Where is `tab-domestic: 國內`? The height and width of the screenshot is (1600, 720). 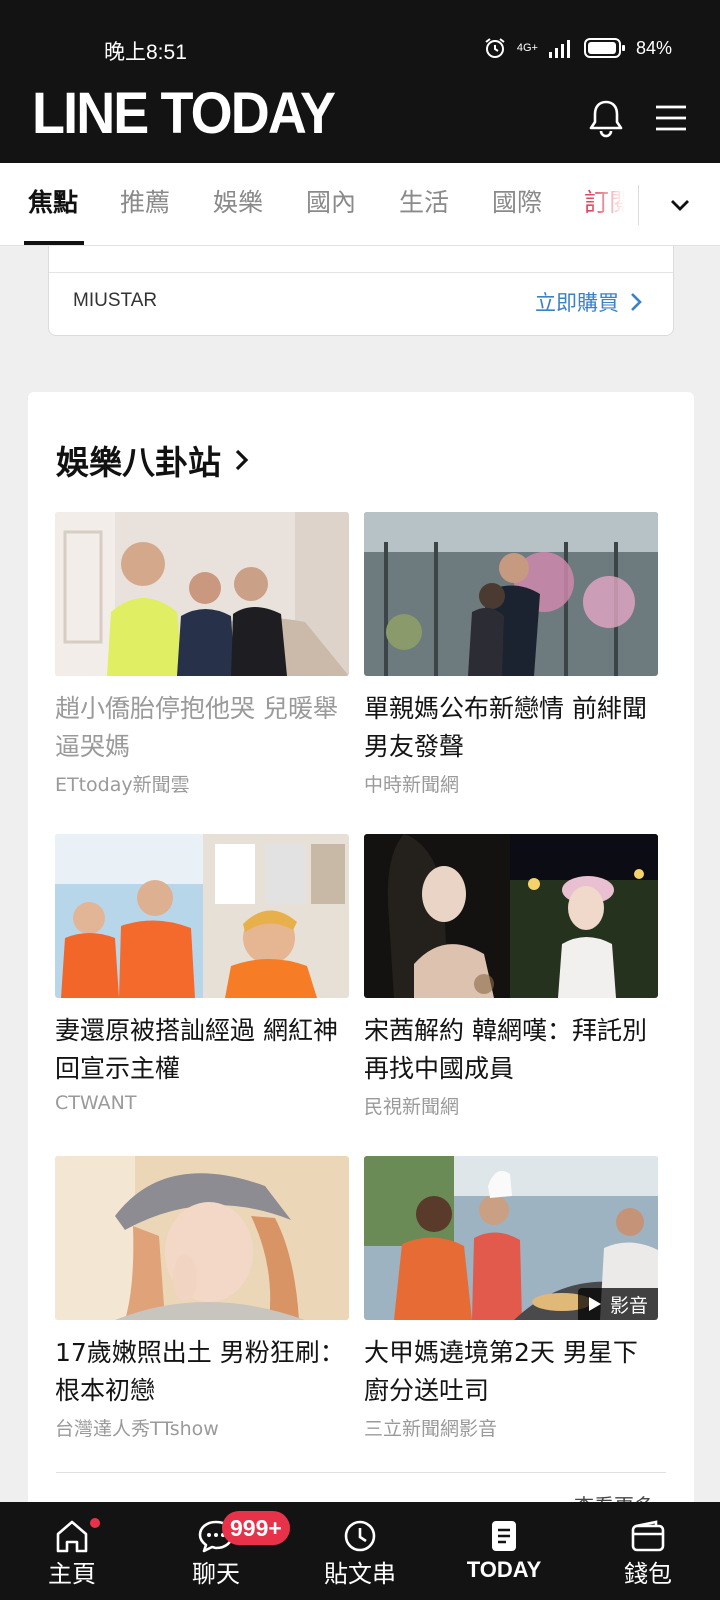
tab-domestic: 國內 is located at coordinates (331, 207).